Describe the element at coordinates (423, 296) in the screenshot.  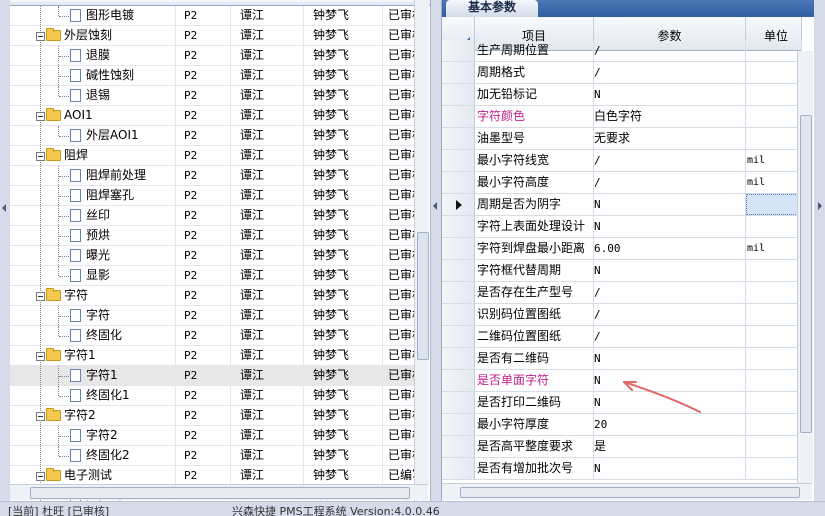
I see `tree-vertical-scroll-thumb` at that location.